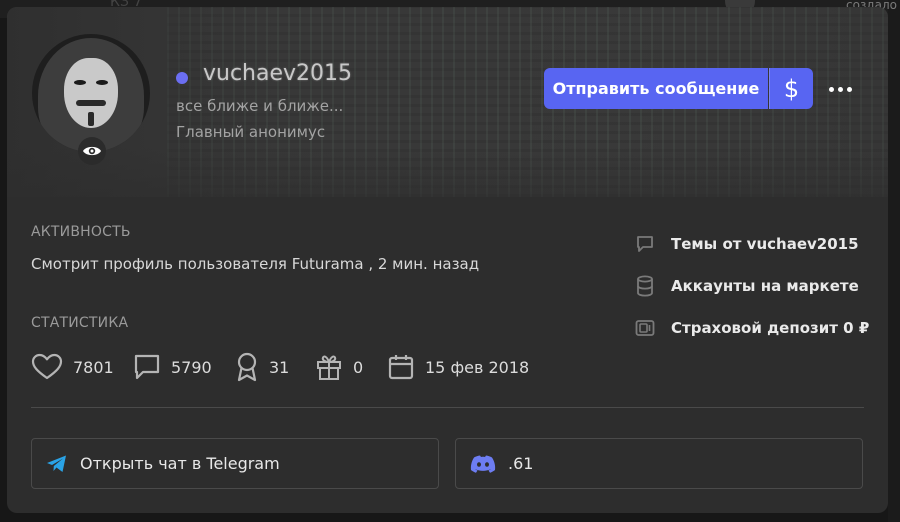 This screenshot has height=522, width=900. I want to click on user-title: Главный анонимус, so click(251, 132).